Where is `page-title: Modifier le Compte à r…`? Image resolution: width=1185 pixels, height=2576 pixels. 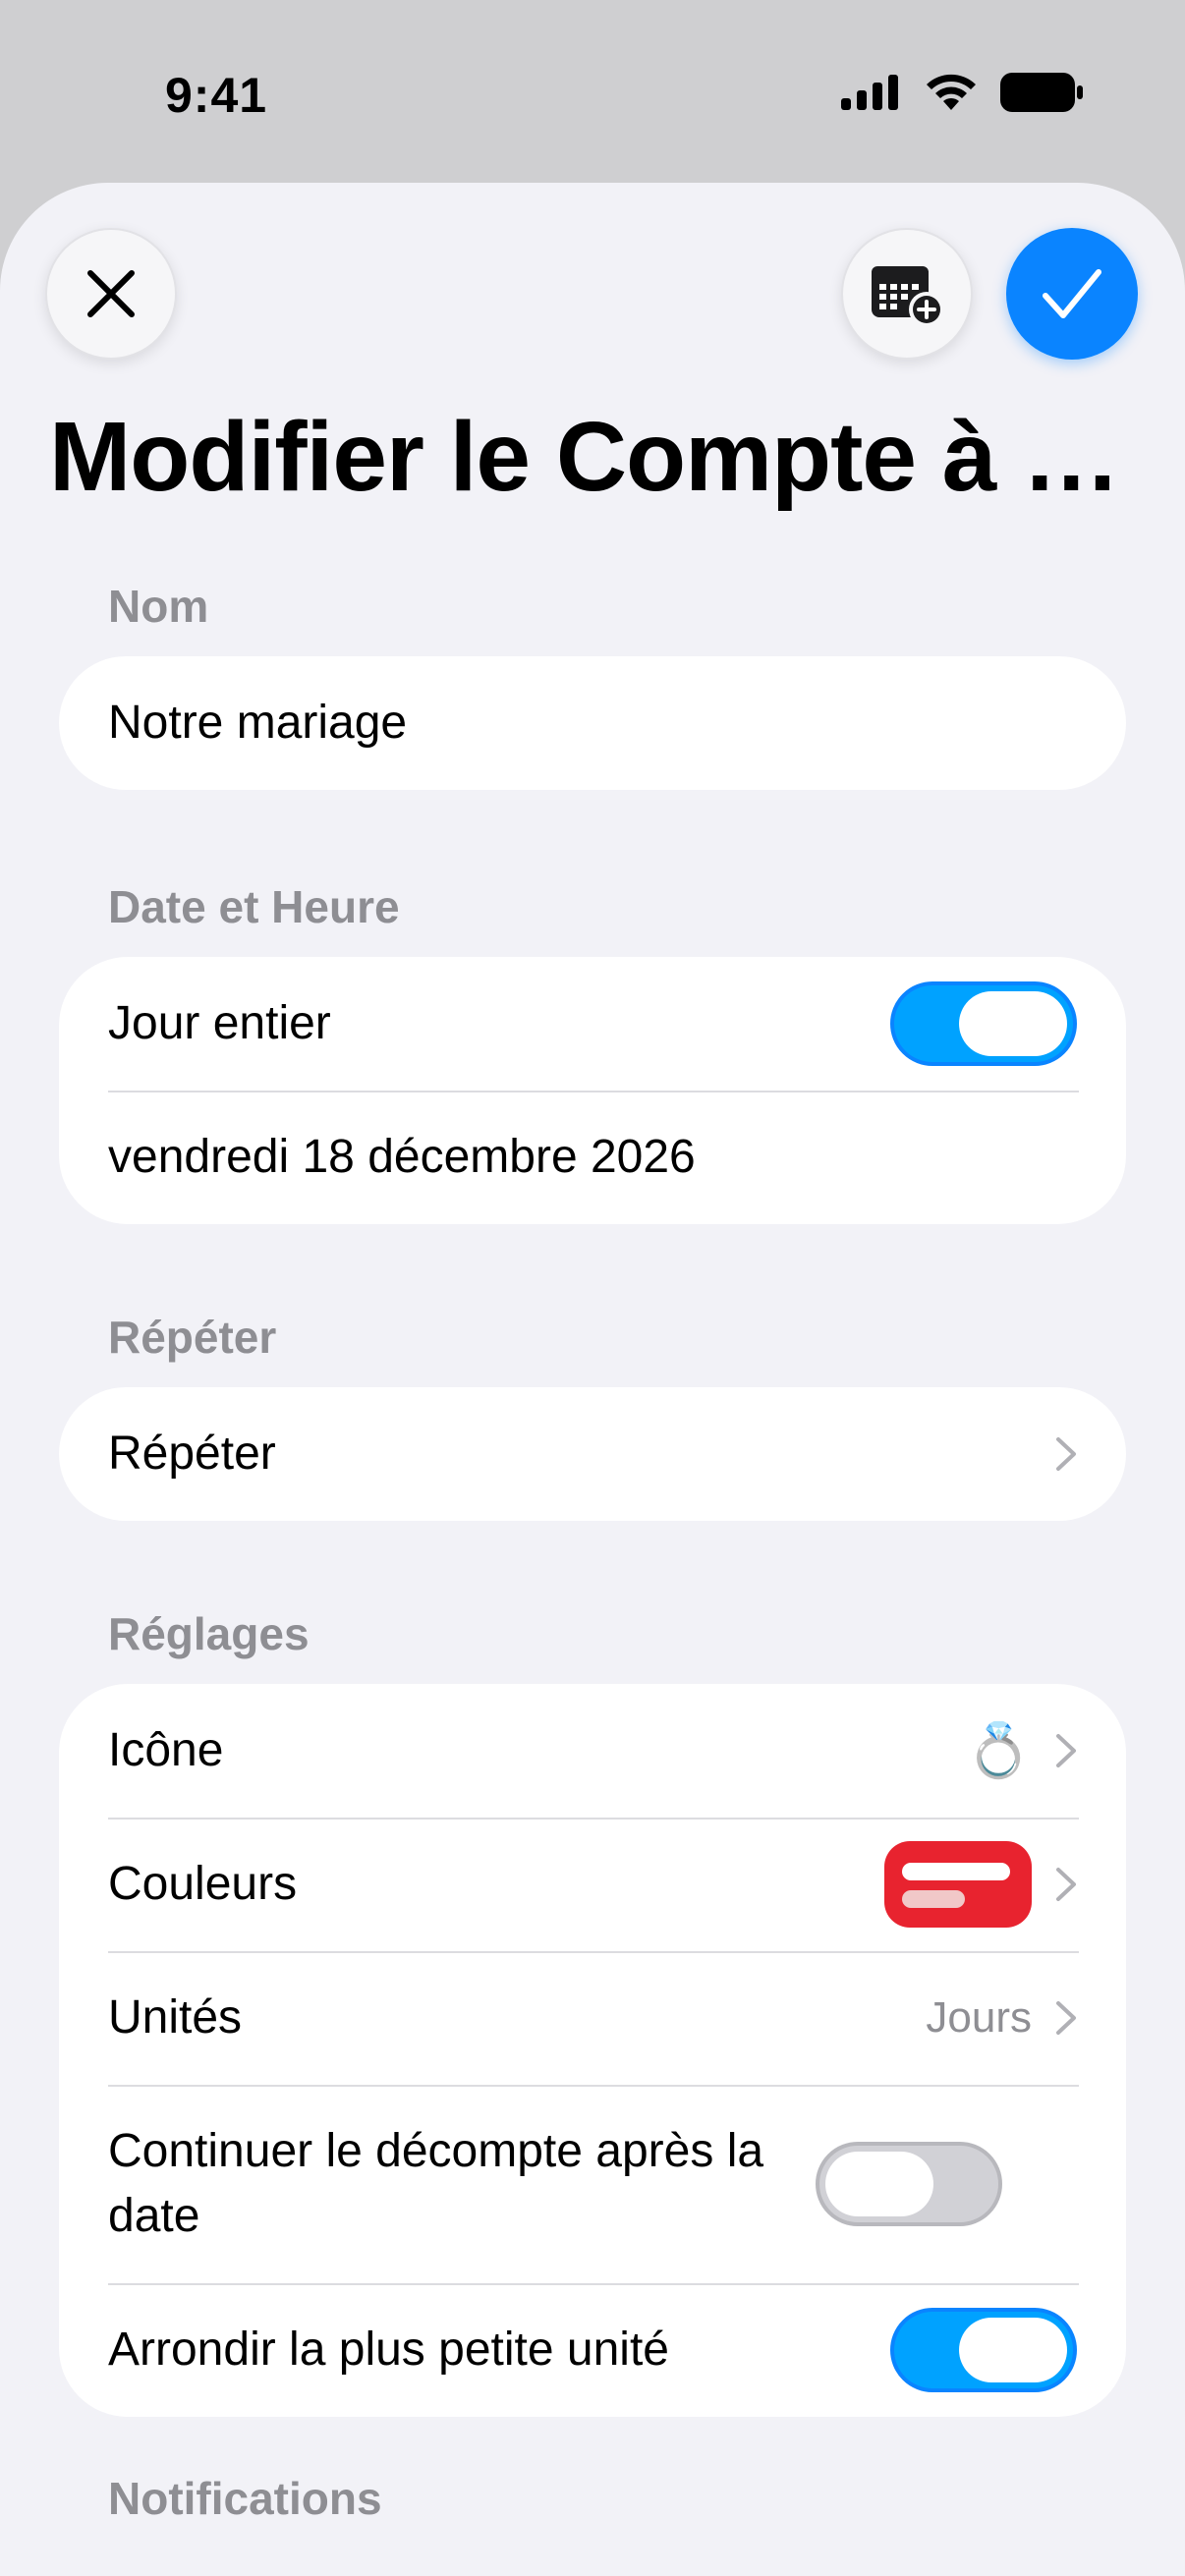 page-title: Modifier le Compte à r… is located at coordinates (594, 457).